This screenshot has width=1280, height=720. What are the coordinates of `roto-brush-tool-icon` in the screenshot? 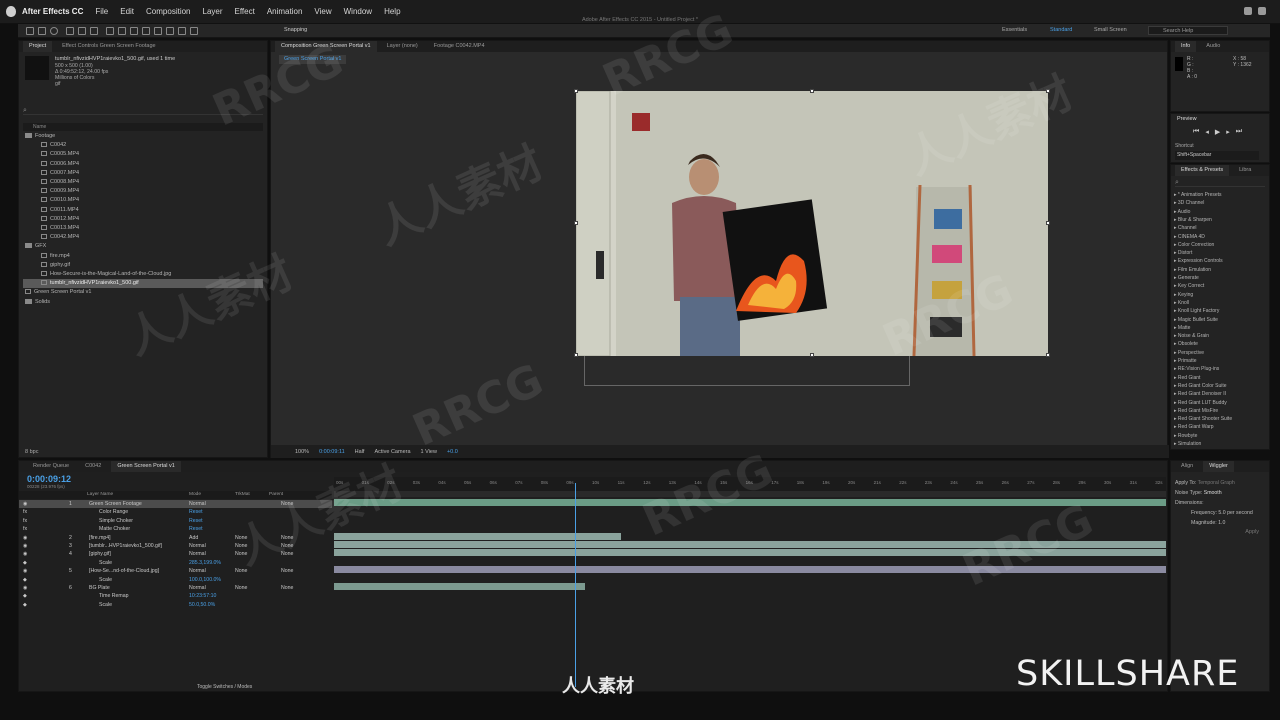 It's located at (182, 31).